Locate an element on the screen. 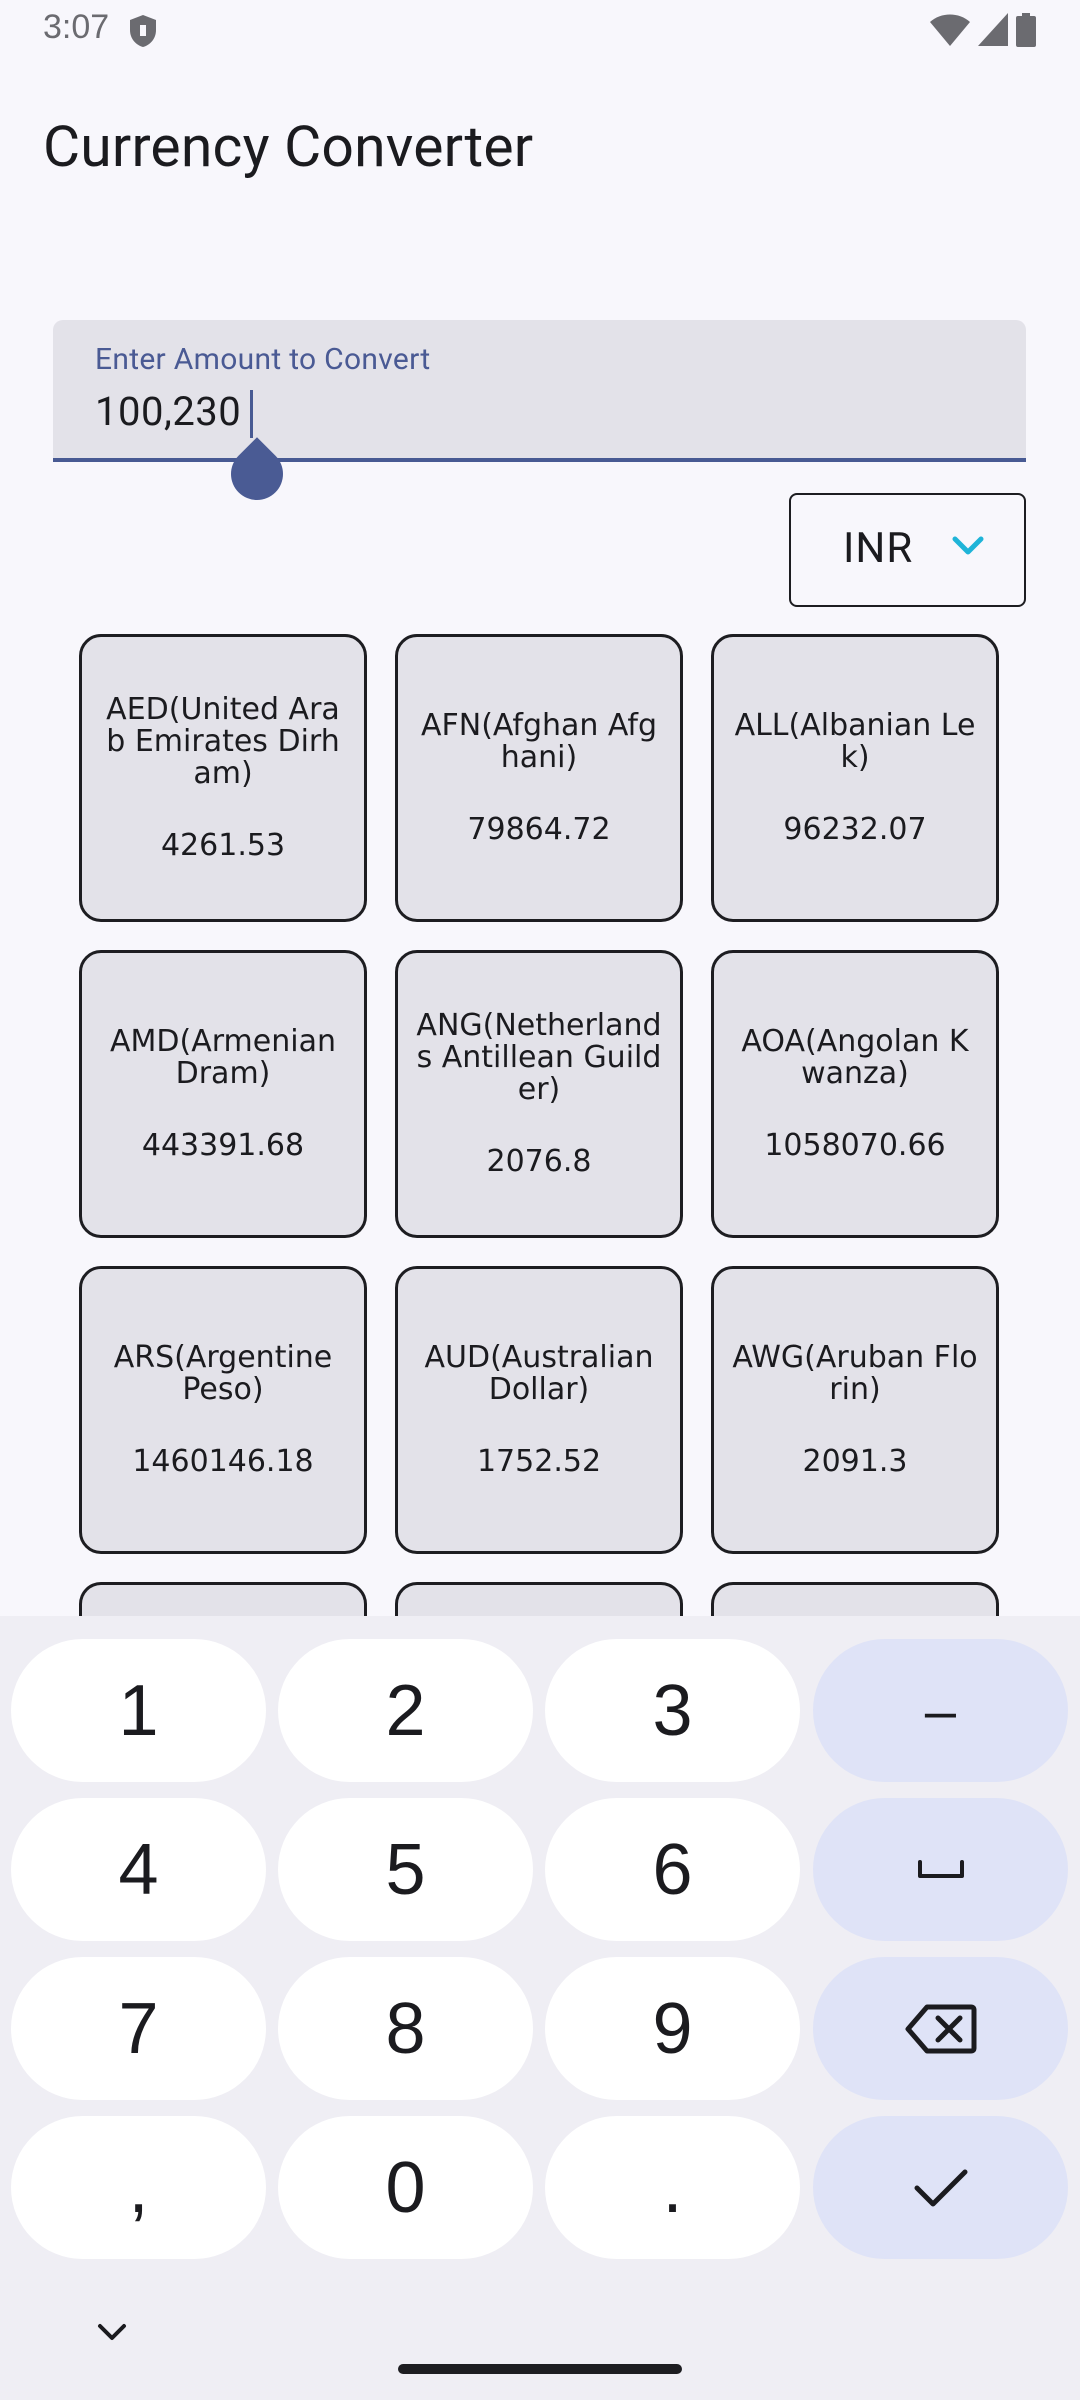 The width and height of the screenshot is (1080, 2400). currency-card: AOA(Angolan Kwanza) 1058070.66 is located at coordinates (855, 1094).